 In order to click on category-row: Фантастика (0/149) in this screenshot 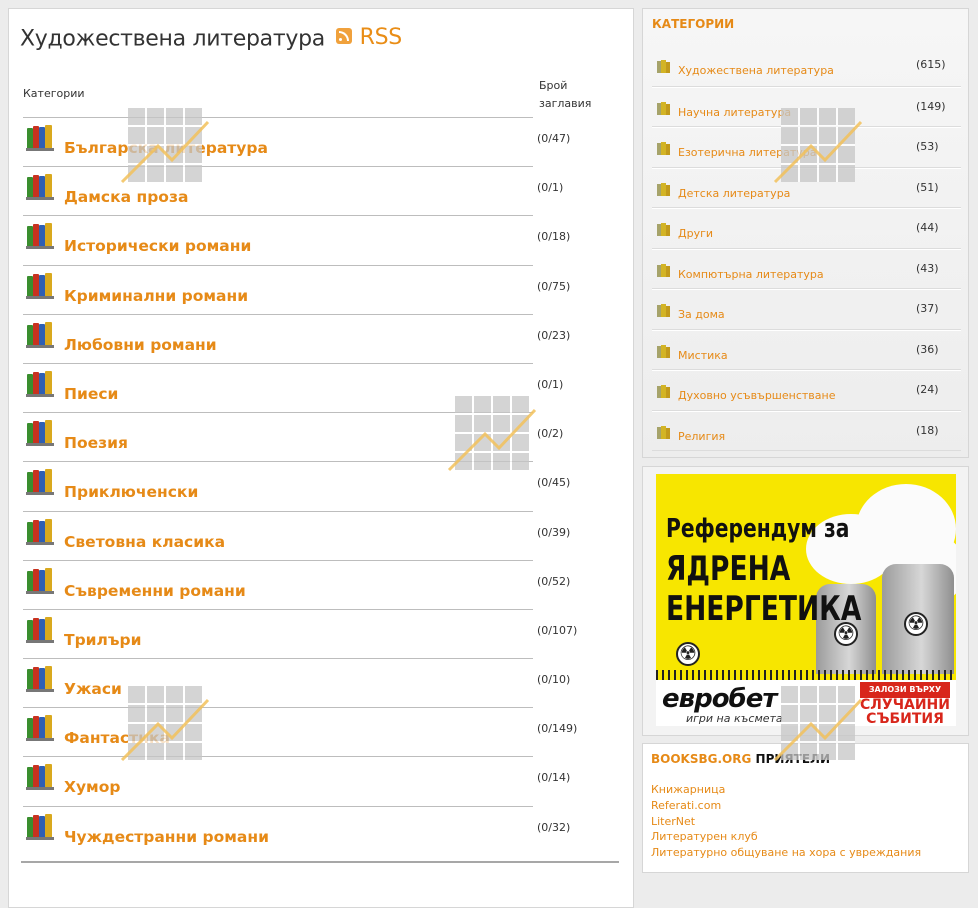, I will do `click(318, 731)`.